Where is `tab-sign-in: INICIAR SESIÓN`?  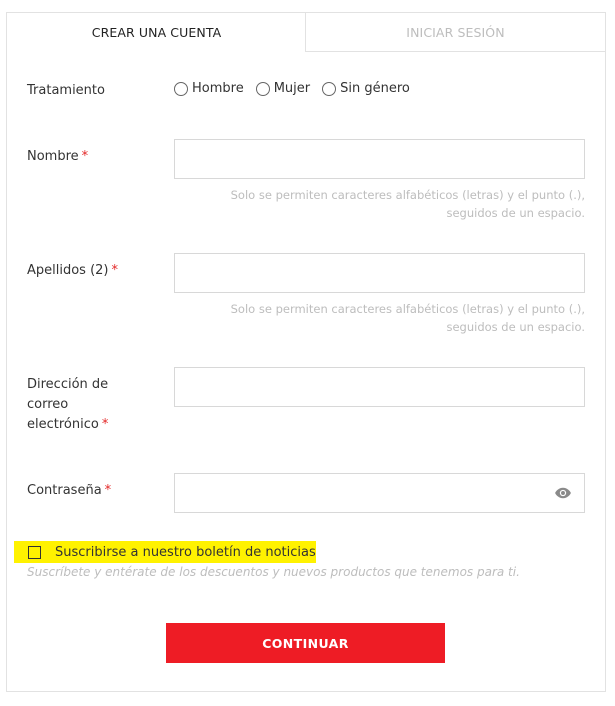
tab-sign-in: INICIAR SESIÓN is located at coordinates (455, 32).